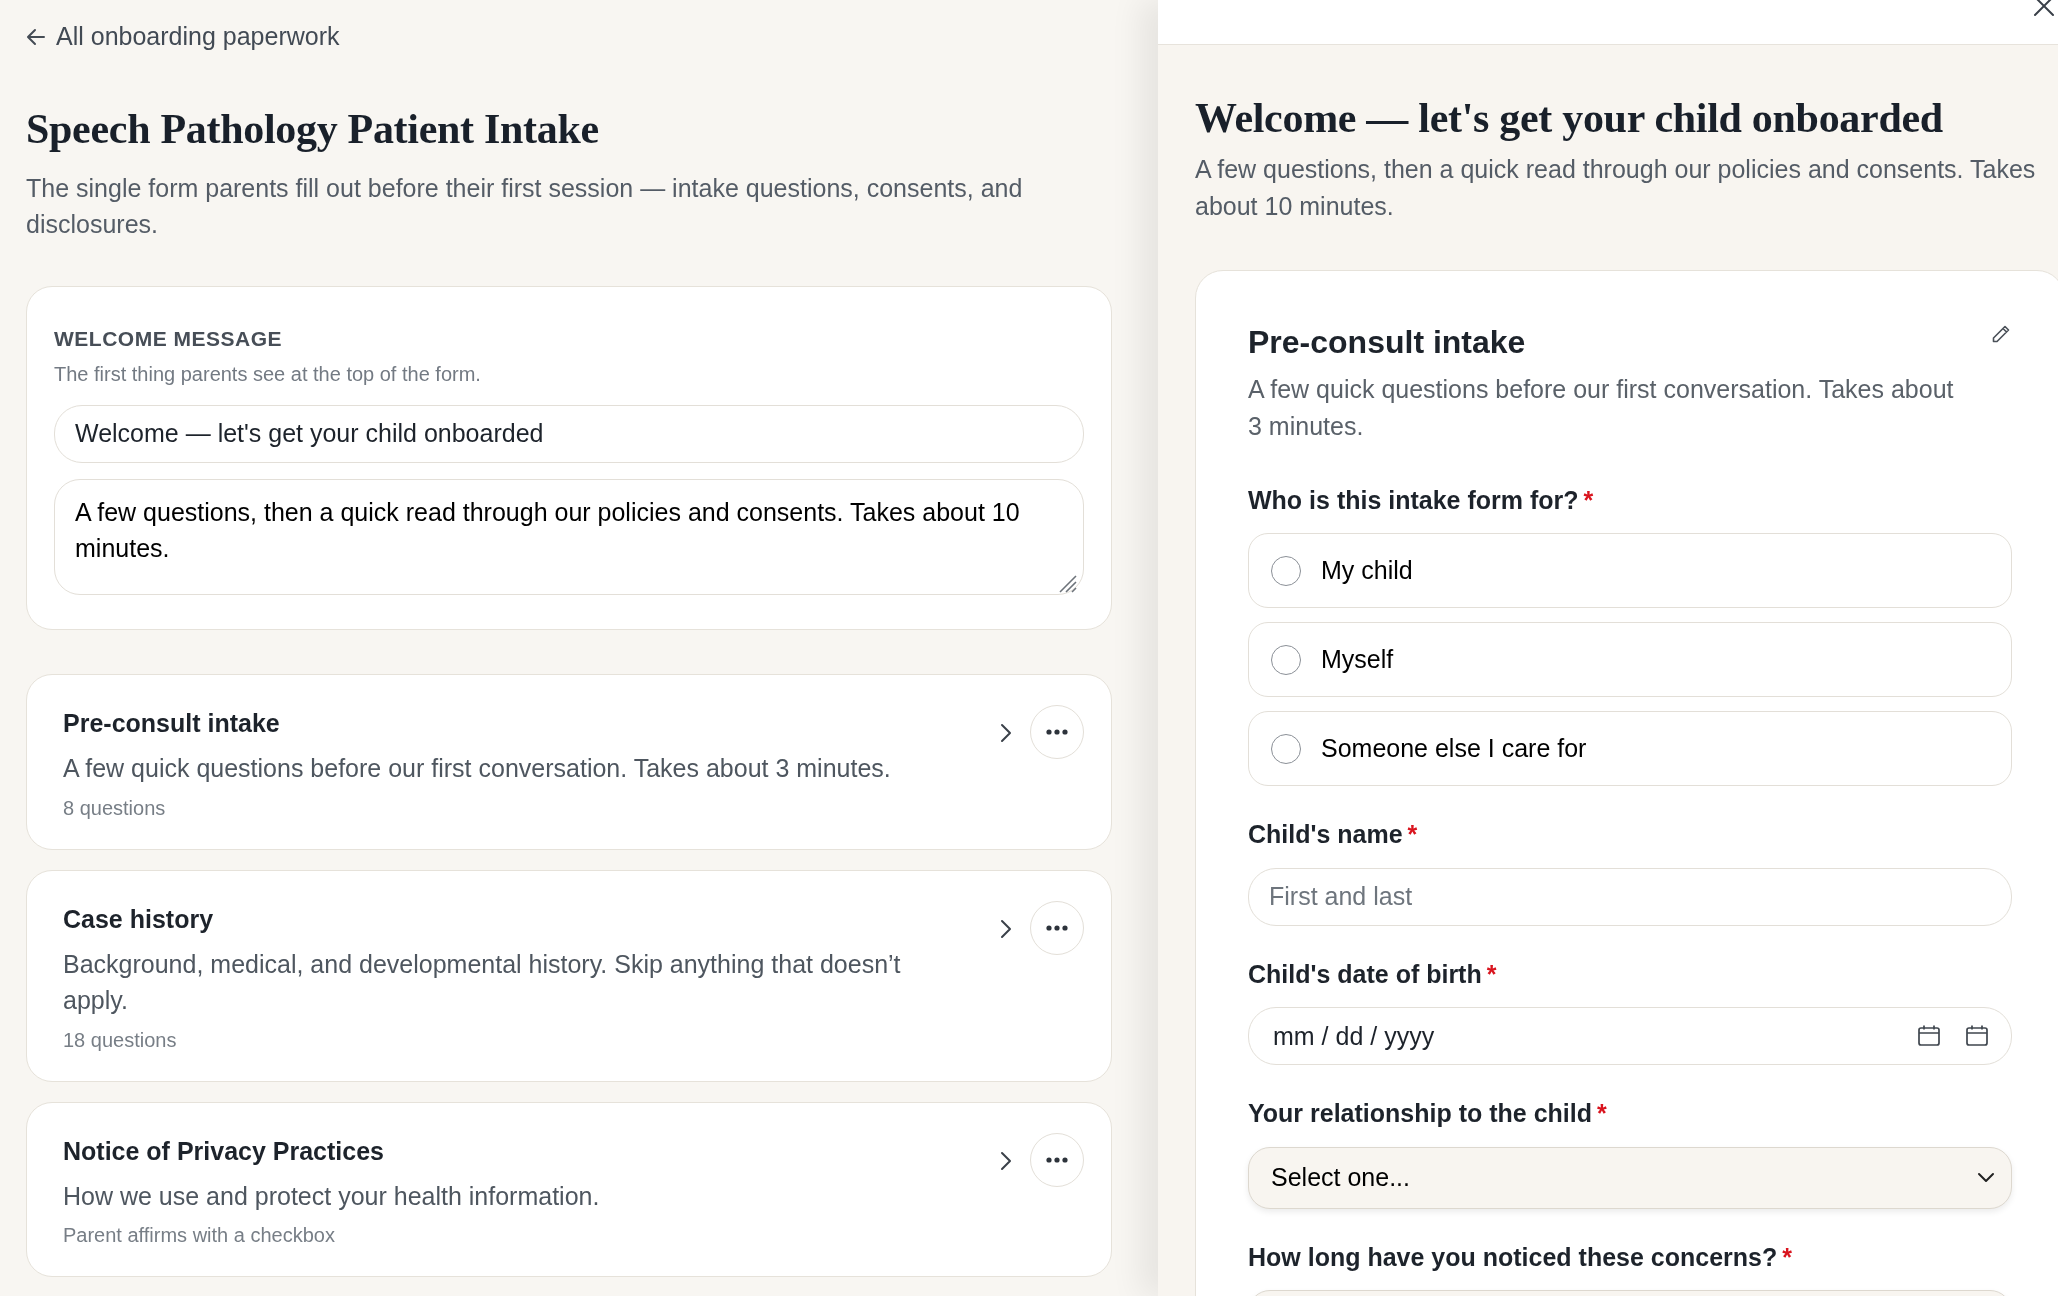  What do you see at coordinates (569, 536) in the screenshot?
I see `message-field: A few questions, then a quick read through our policies and consents. Takes about 10 minutes.` at bounding box center [569, 536].